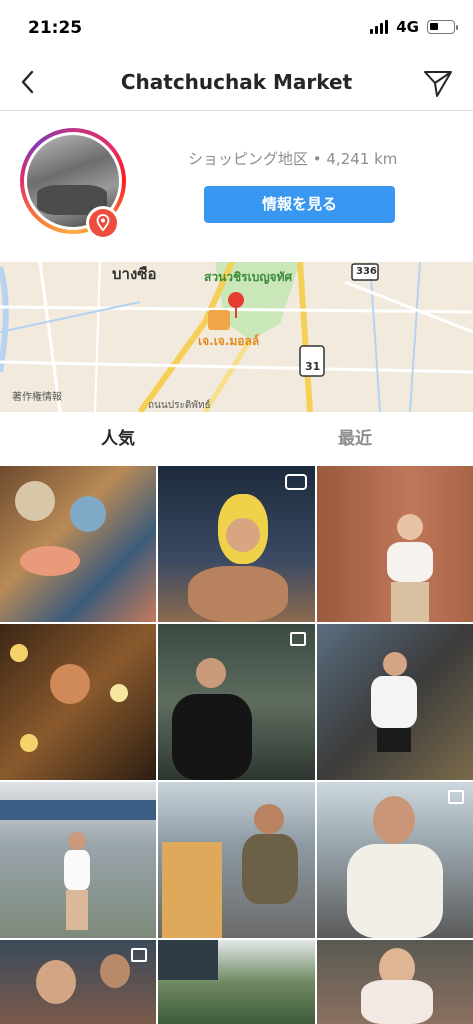  I want to click on battery-level, so click(434, 26).